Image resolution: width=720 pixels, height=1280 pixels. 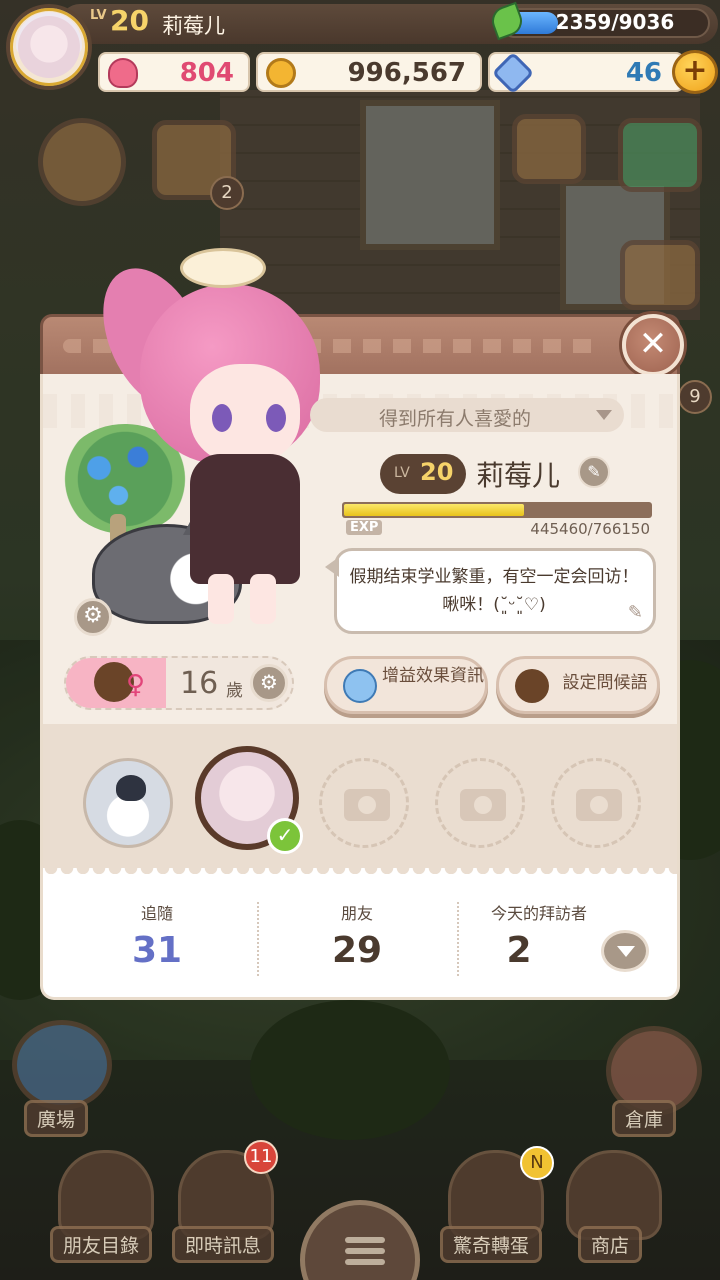 What do you see at coordinates (695, 72) in the screenshot?
I see `add-gems-button: +` at bounding box center [695, 72].